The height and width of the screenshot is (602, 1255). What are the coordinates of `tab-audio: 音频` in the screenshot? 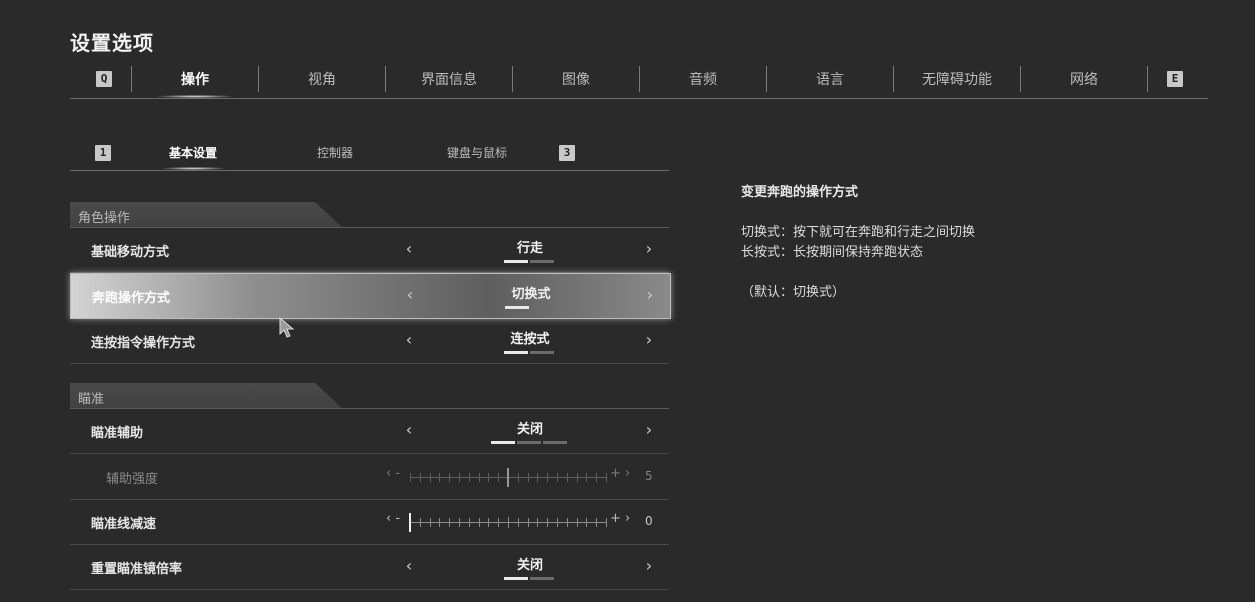 It's located at (703, 80).